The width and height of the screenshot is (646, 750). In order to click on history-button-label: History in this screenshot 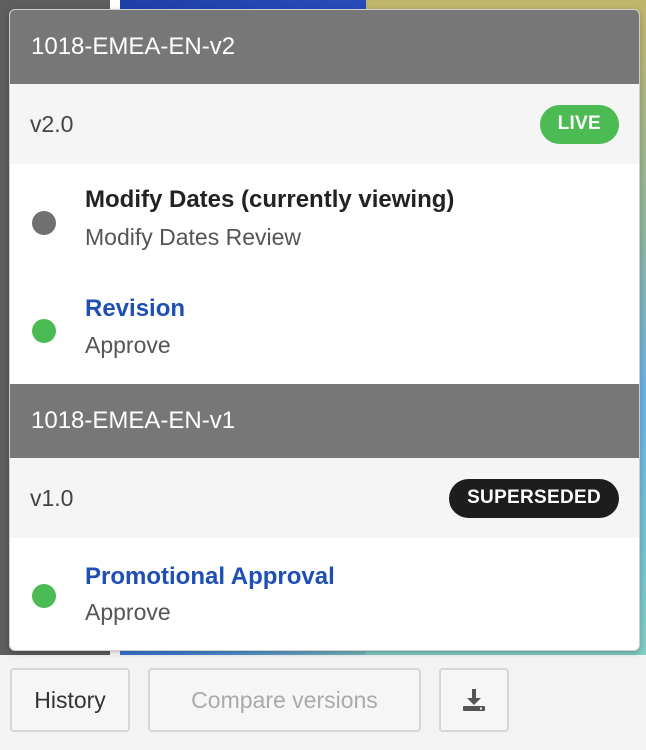, I will do `click(70, 699)`.